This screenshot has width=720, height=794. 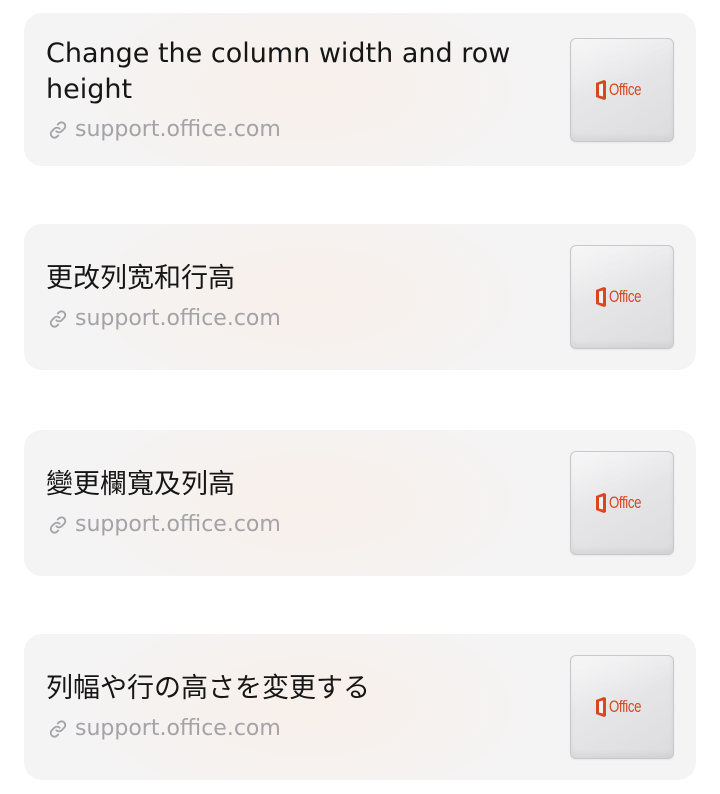 I want to click on link-result-title: 變更欄寬及列高, so click(x=140, y=484).